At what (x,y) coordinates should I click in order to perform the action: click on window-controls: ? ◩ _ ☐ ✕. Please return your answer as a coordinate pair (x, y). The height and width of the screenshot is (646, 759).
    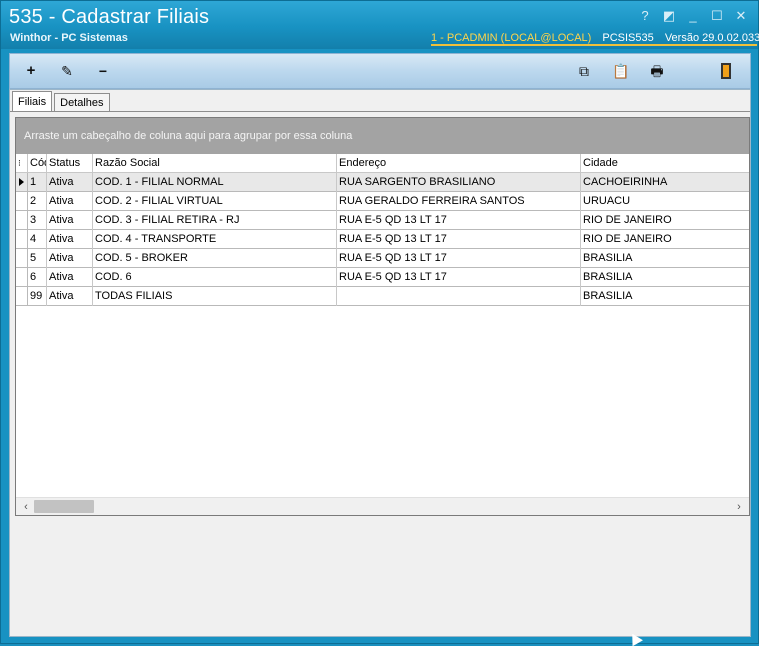
    Looking at the image, I should click on (693, 16).